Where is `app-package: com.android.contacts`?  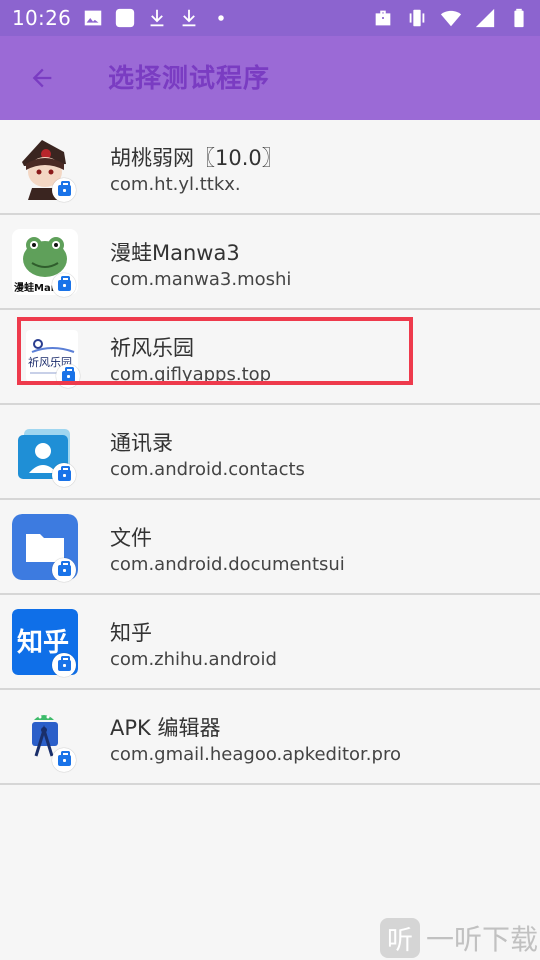
app-package: com.android.contacts is located at coordinates (207, 469).